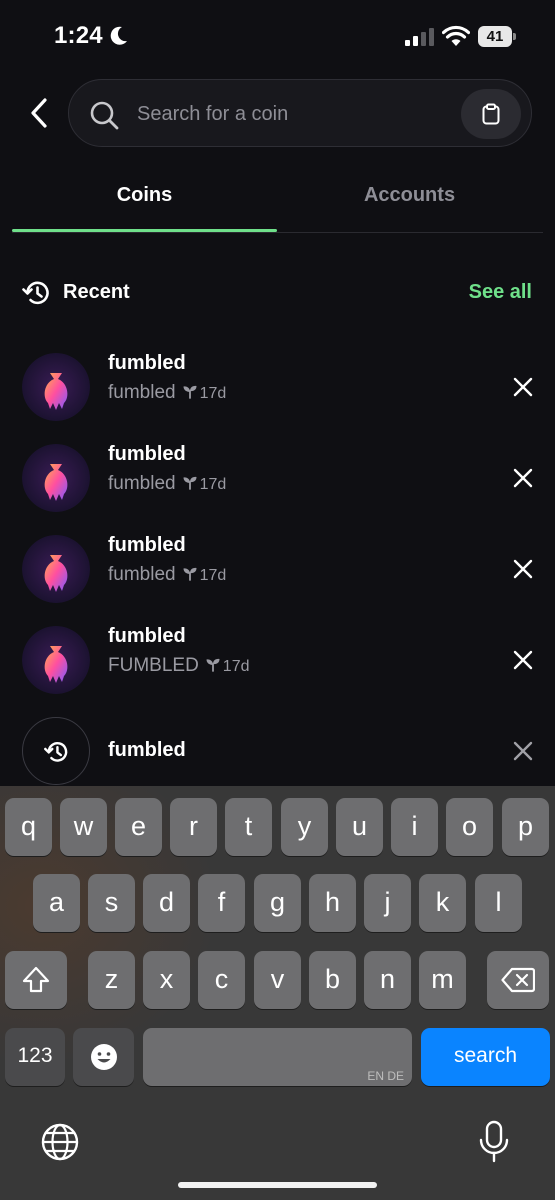 The width and height of the screenshot is (555, 1200). I want to click on key-q: q, so click(28, 827).